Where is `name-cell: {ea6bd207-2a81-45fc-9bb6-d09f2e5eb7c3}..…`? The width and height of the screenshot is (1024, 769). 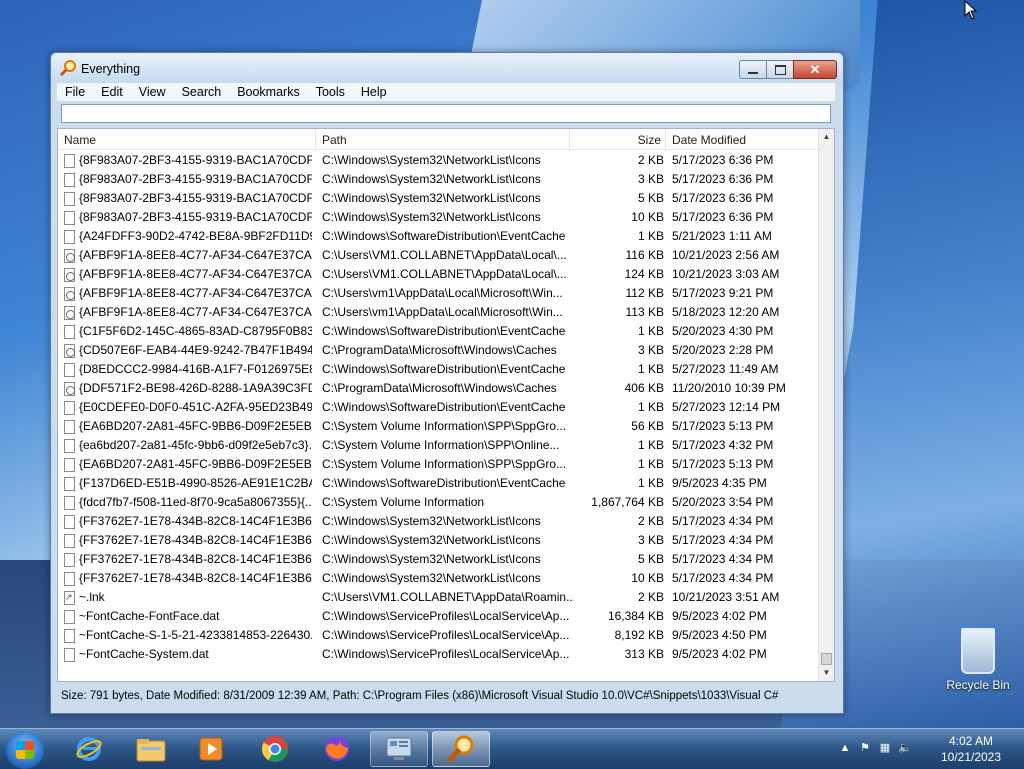
name-cell: {ea6bd207-2a81-45fc-9bb6-d09f2e5eb7c3}..… is located at coordinates (188, 445).